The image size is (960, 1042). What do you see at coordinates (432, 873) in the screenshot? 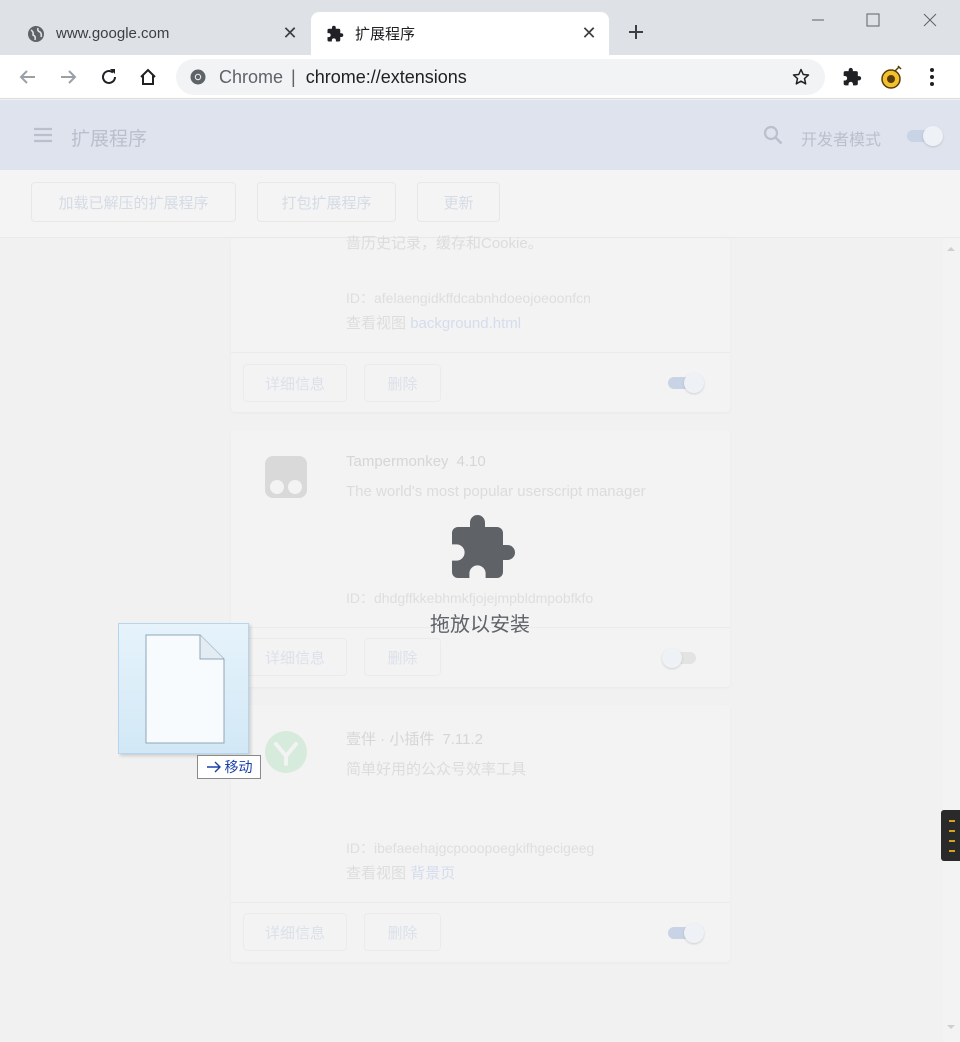
I see `background-page-link: 背景页` at bounding box center [432, 873].